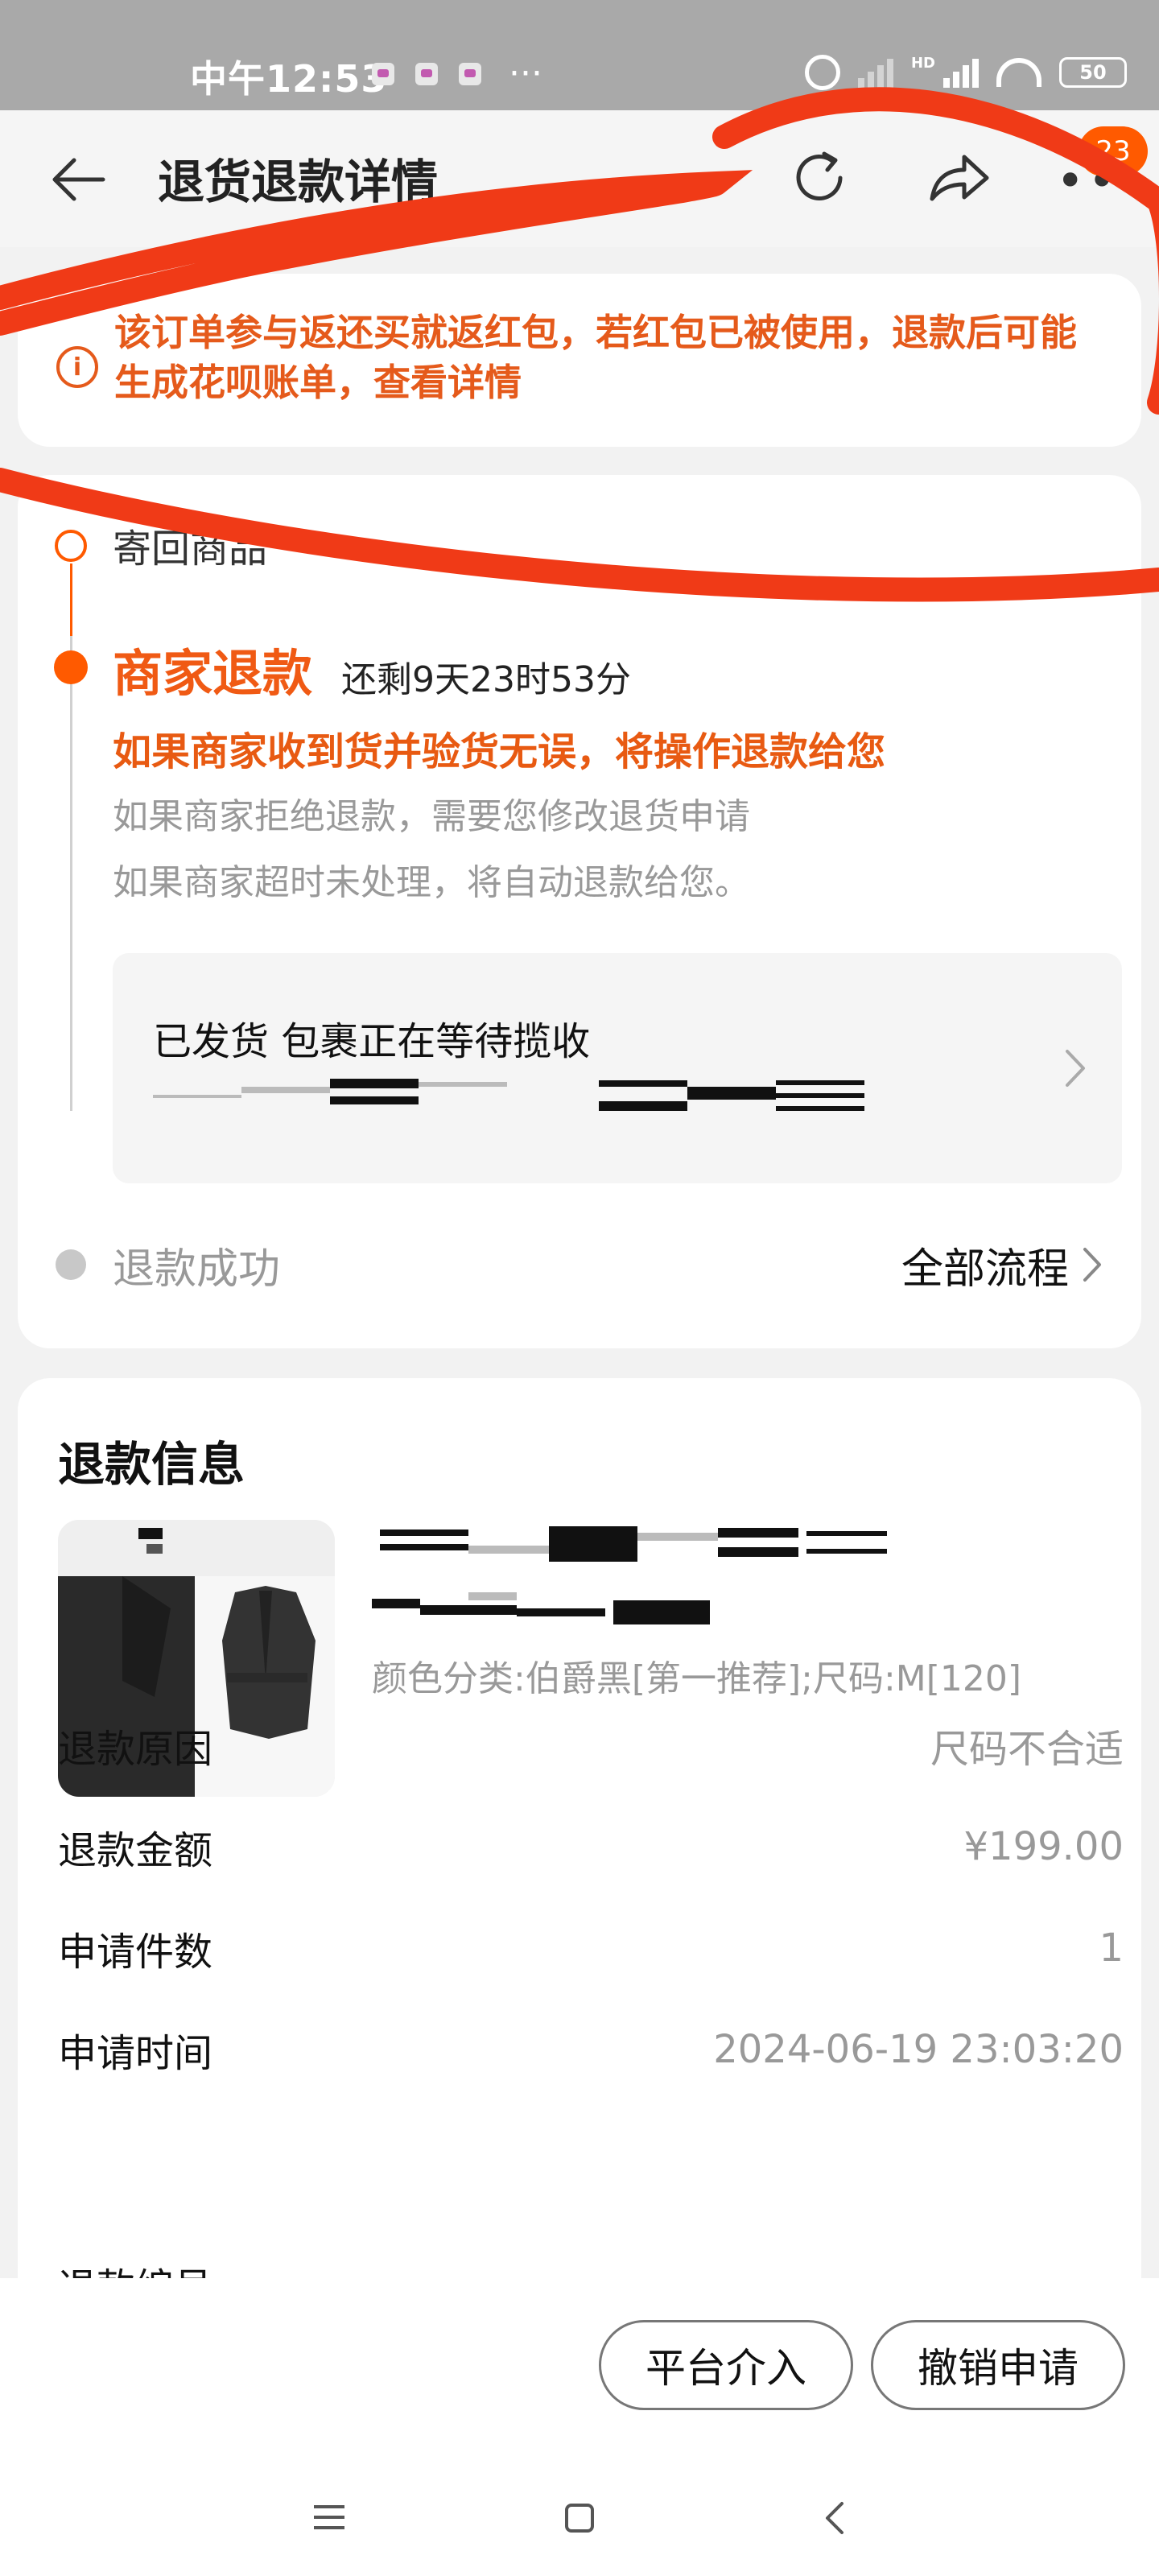  What do you see at coordinates (1018, 72) in the screenshot?
I see `wifi-icon` at bounding box center [1018, 72].